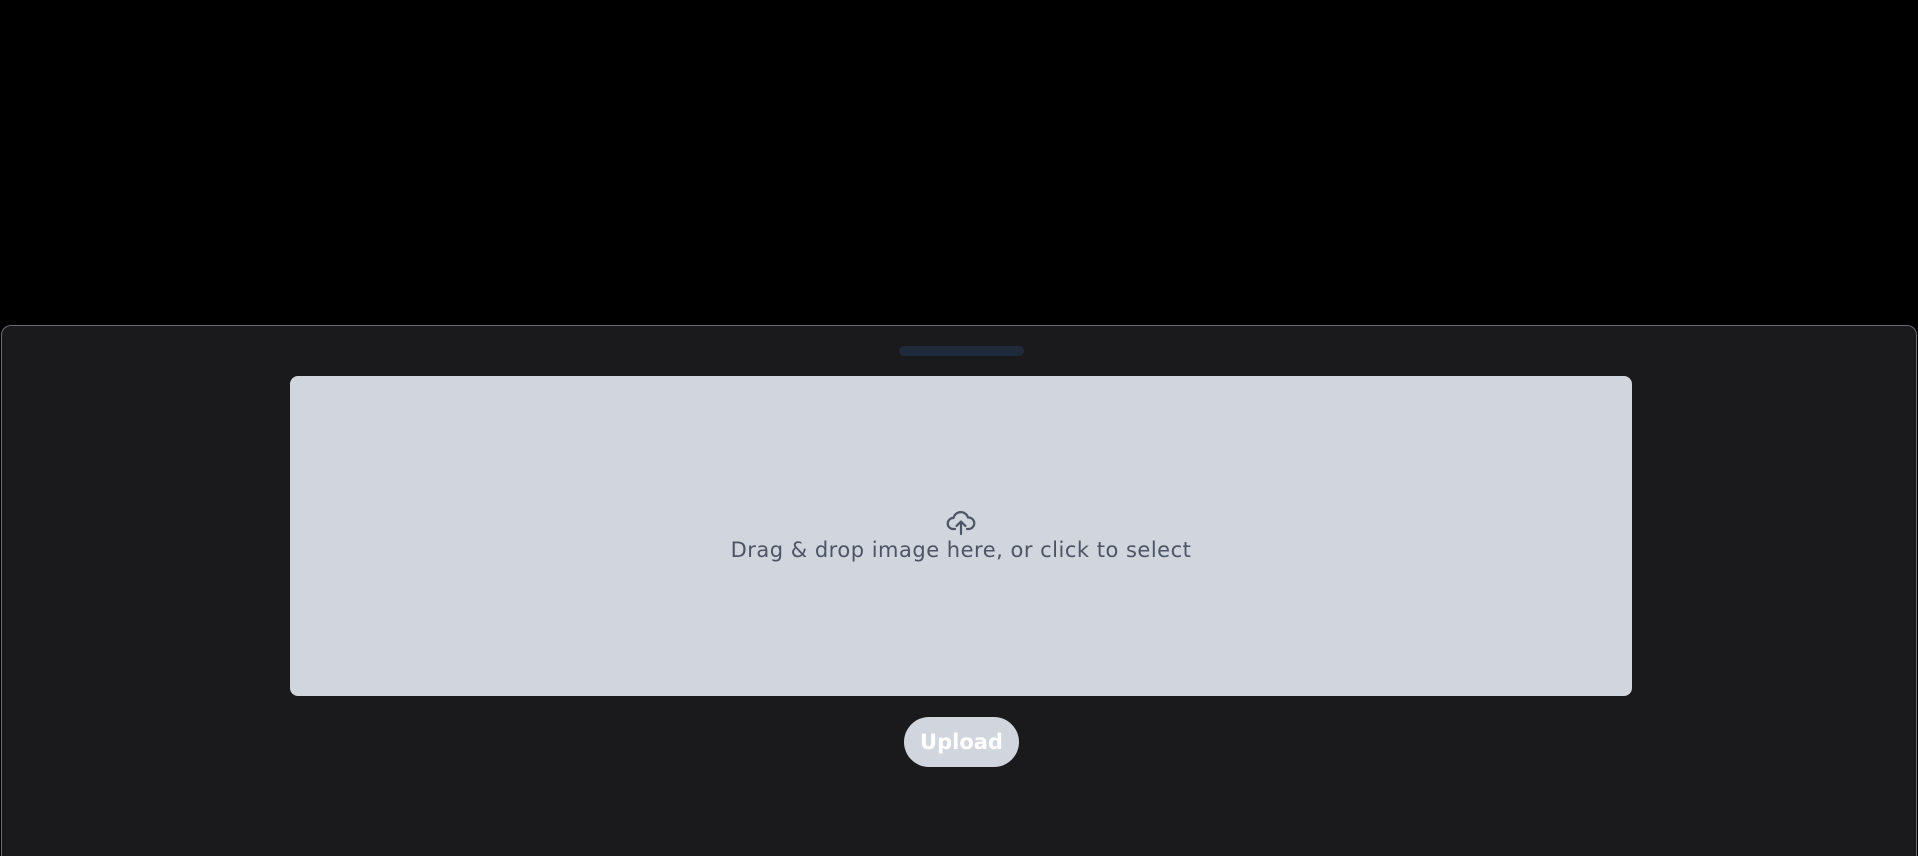 This screenshot has width=1918, height=856. Describe the element at coordinates (961, 523) in the screenshot. I see `cloud-upload-icon` at that location.